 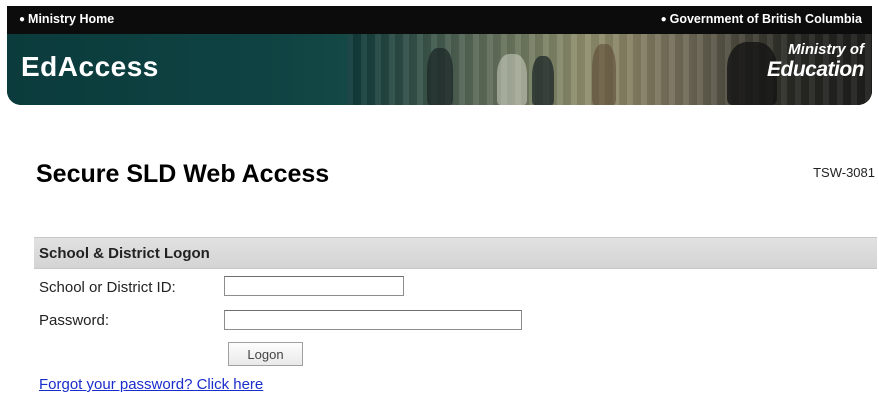 What do you see at coordinates (815, 69) in the screenshot?
I see `logo-line-2: Education` at bounding box center [815, 69].